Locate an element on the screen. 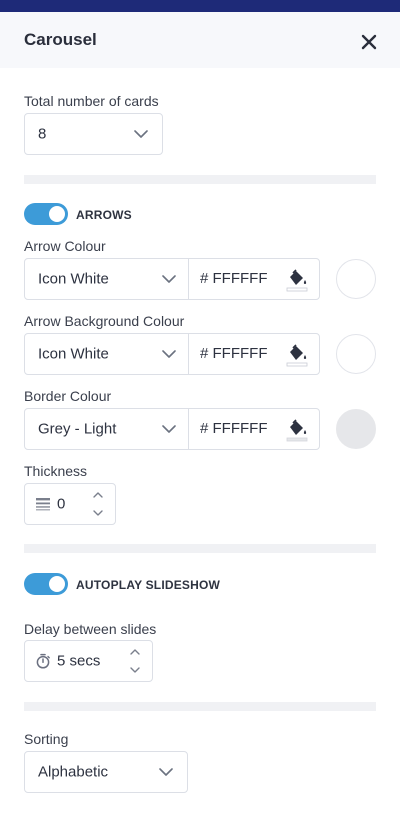  cards-select: 8 is located at coordinates (93, 134).